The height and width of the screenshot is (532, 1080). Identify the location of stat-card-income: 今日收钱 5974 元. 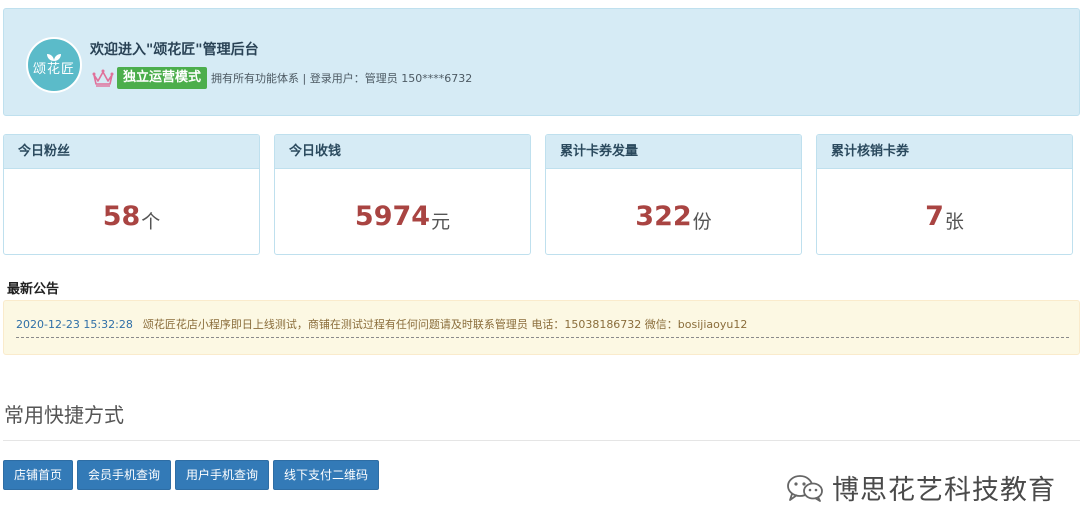
(402, 194).